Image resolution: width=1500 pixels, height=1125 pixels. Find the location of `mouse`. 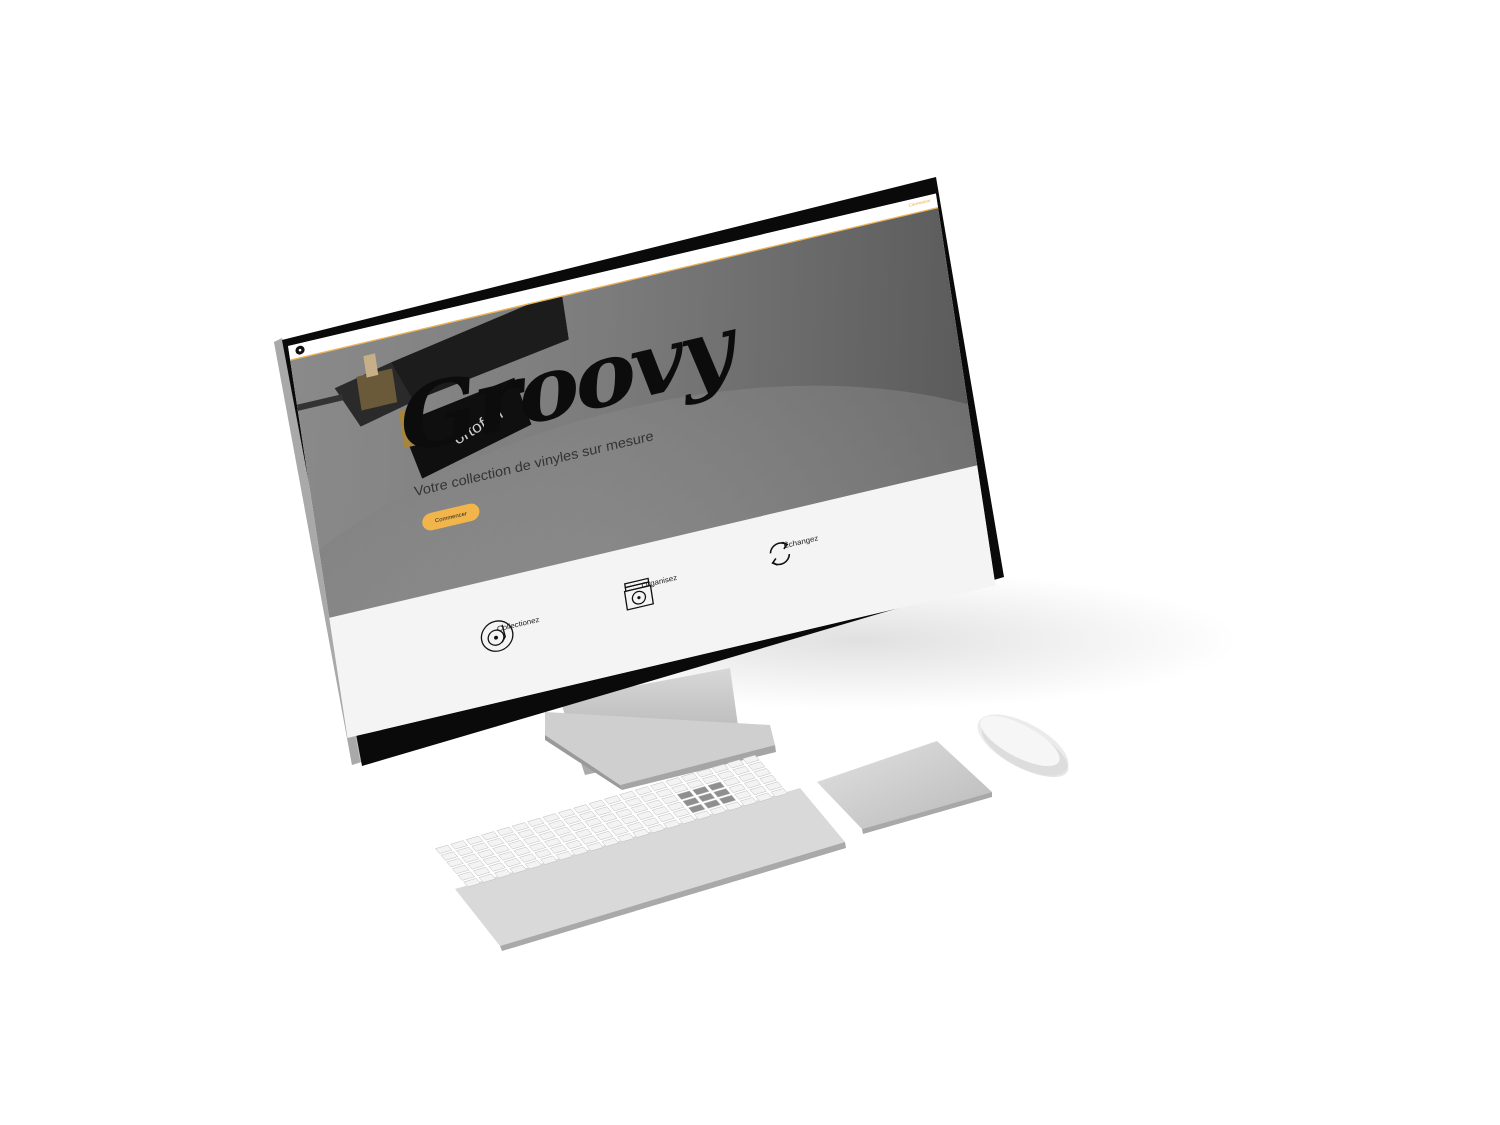

mouse is located at coordinates (1023, 745).